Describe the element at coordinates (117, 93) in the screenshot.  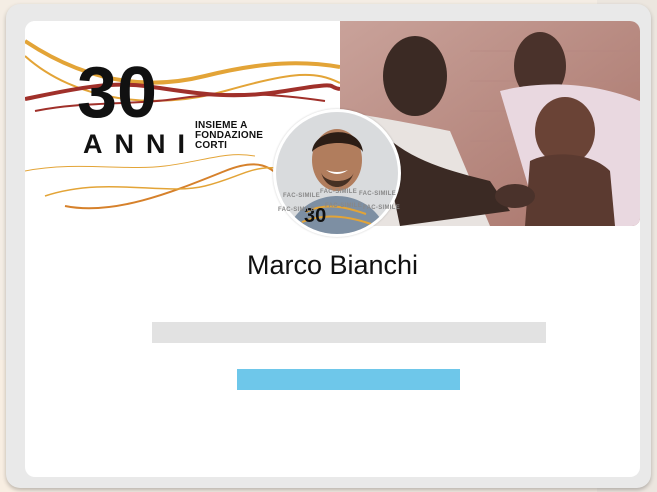
I see `logo-number: 30` at that location.